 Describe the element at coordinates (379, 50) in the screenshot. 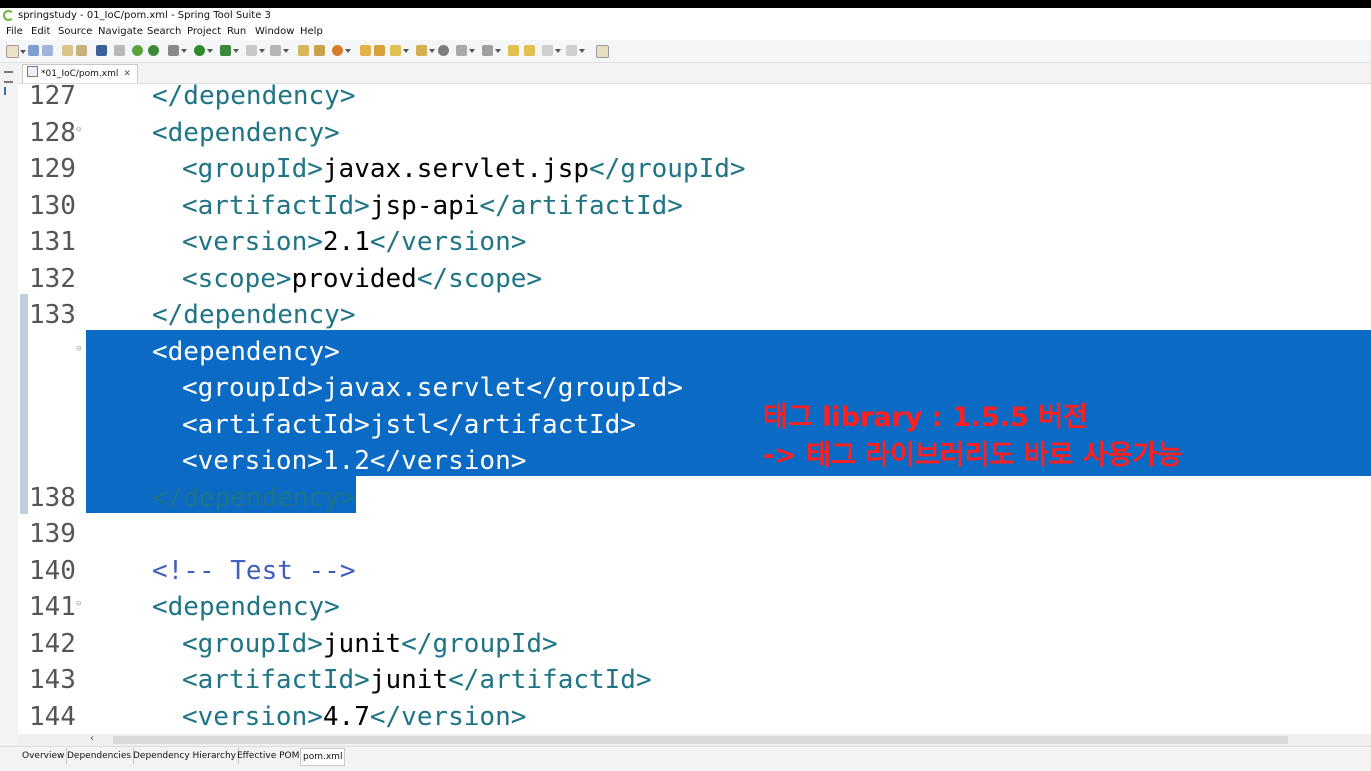

I see `open-project-icon` at that location.